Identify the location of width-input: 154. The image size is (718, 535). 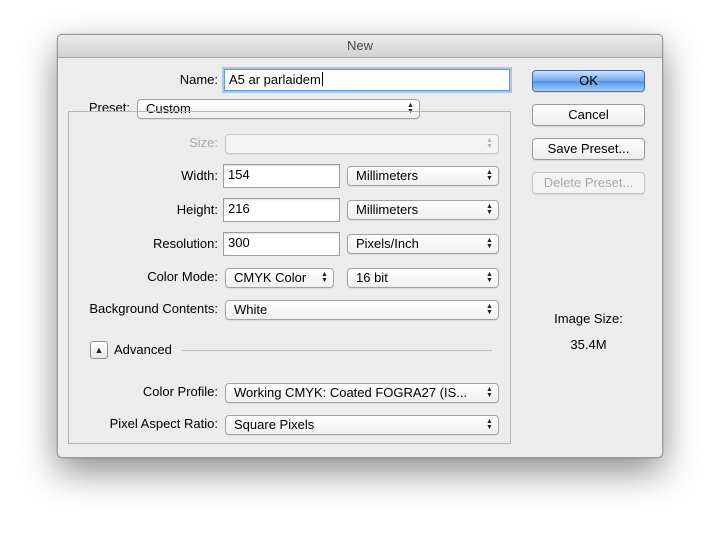
(281, 176).